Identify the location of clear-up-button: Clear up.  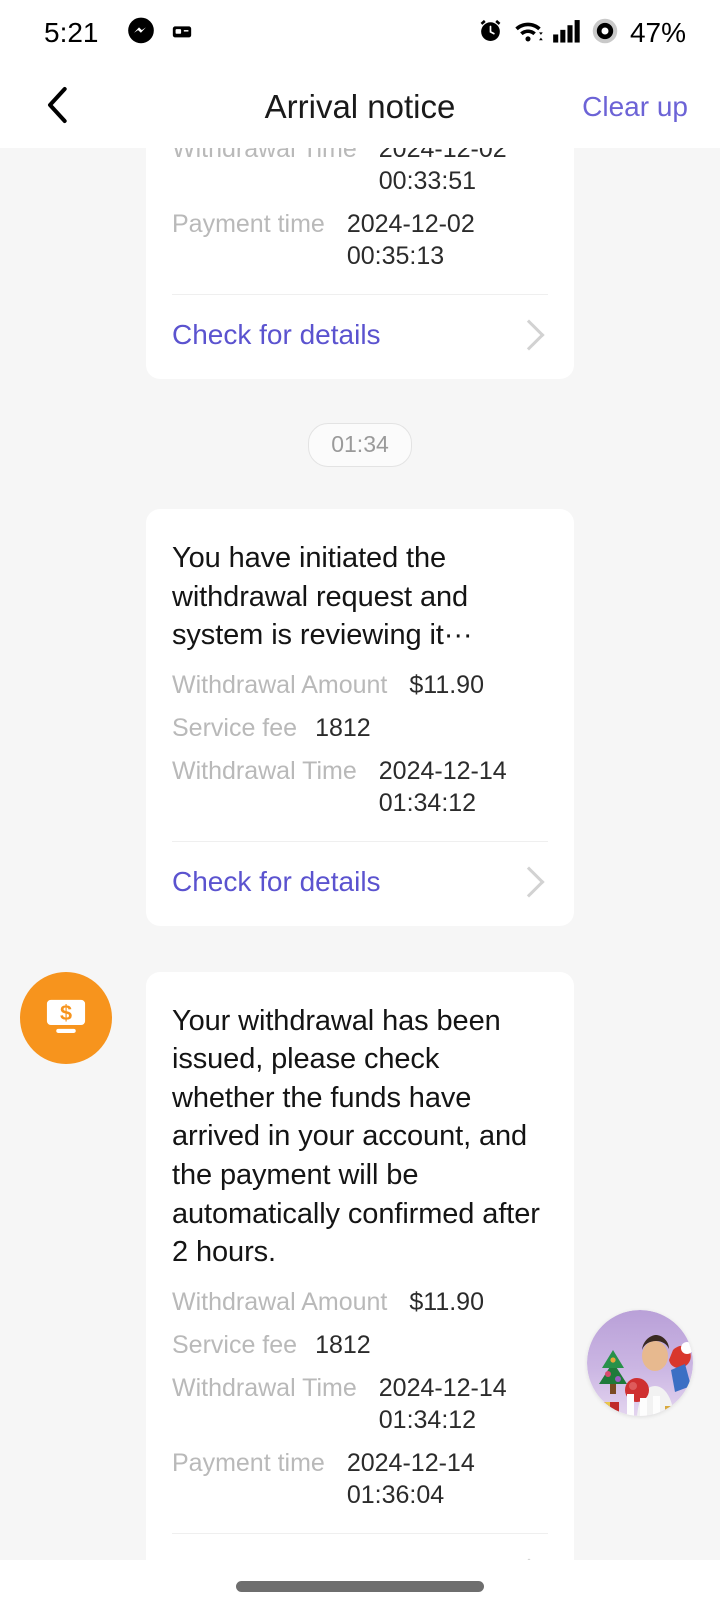
(638, 107).